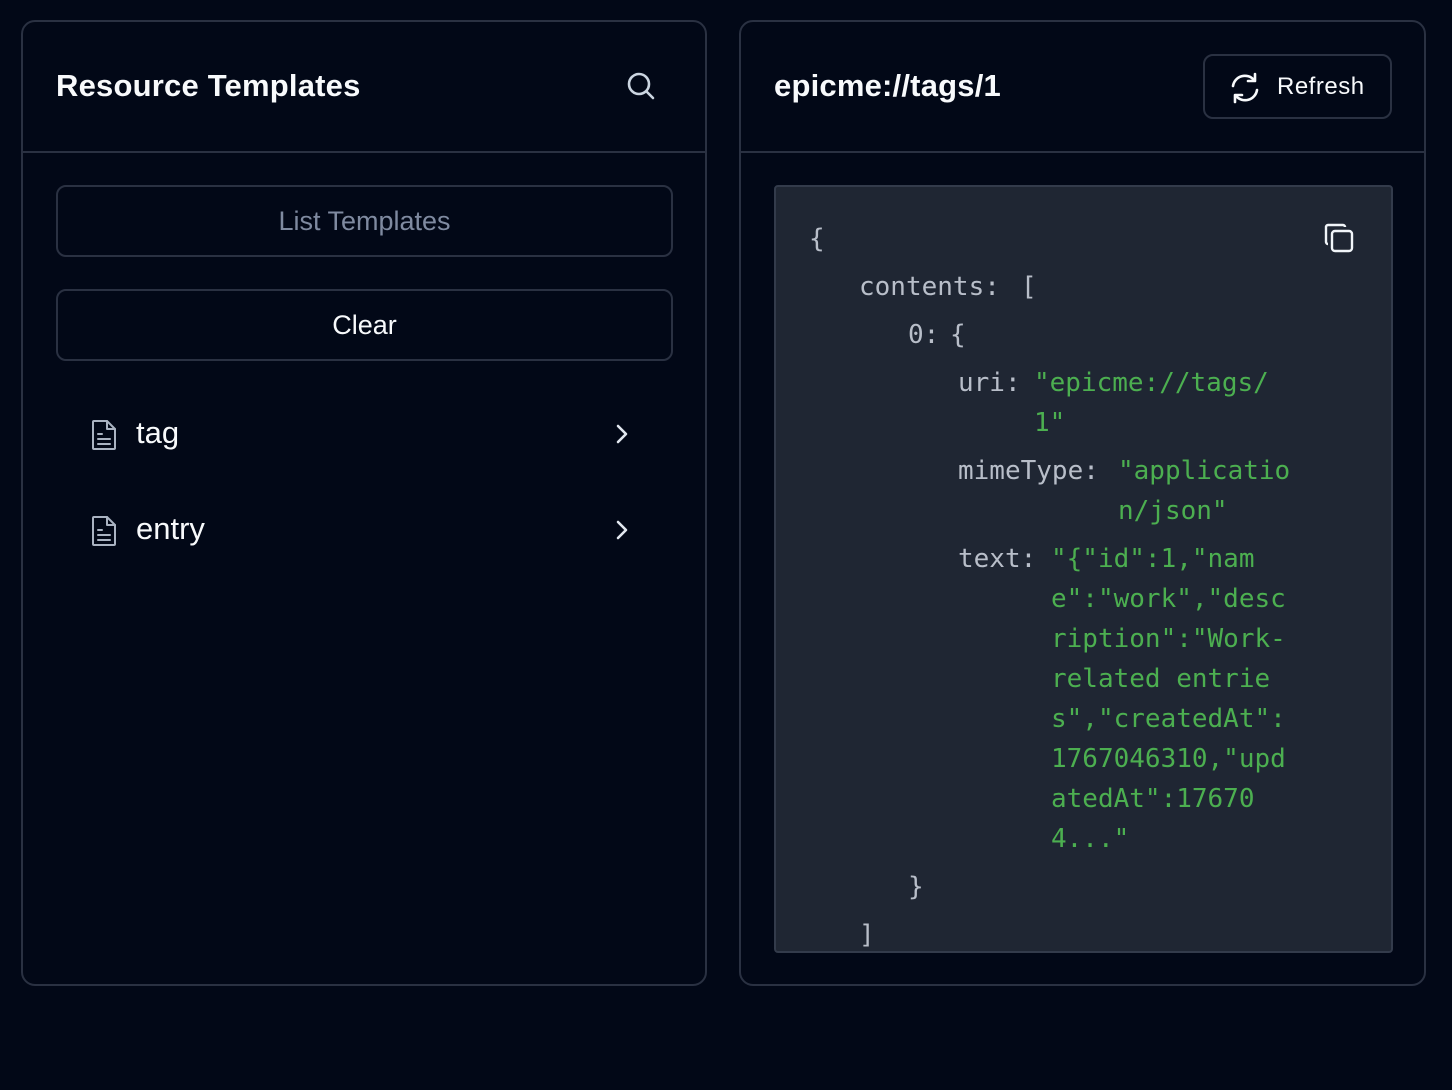  What do you see at coordinates (1050, 423) in the screenshot?
I see `json-value-uri: 1"` at bounding box center [1050, 423].